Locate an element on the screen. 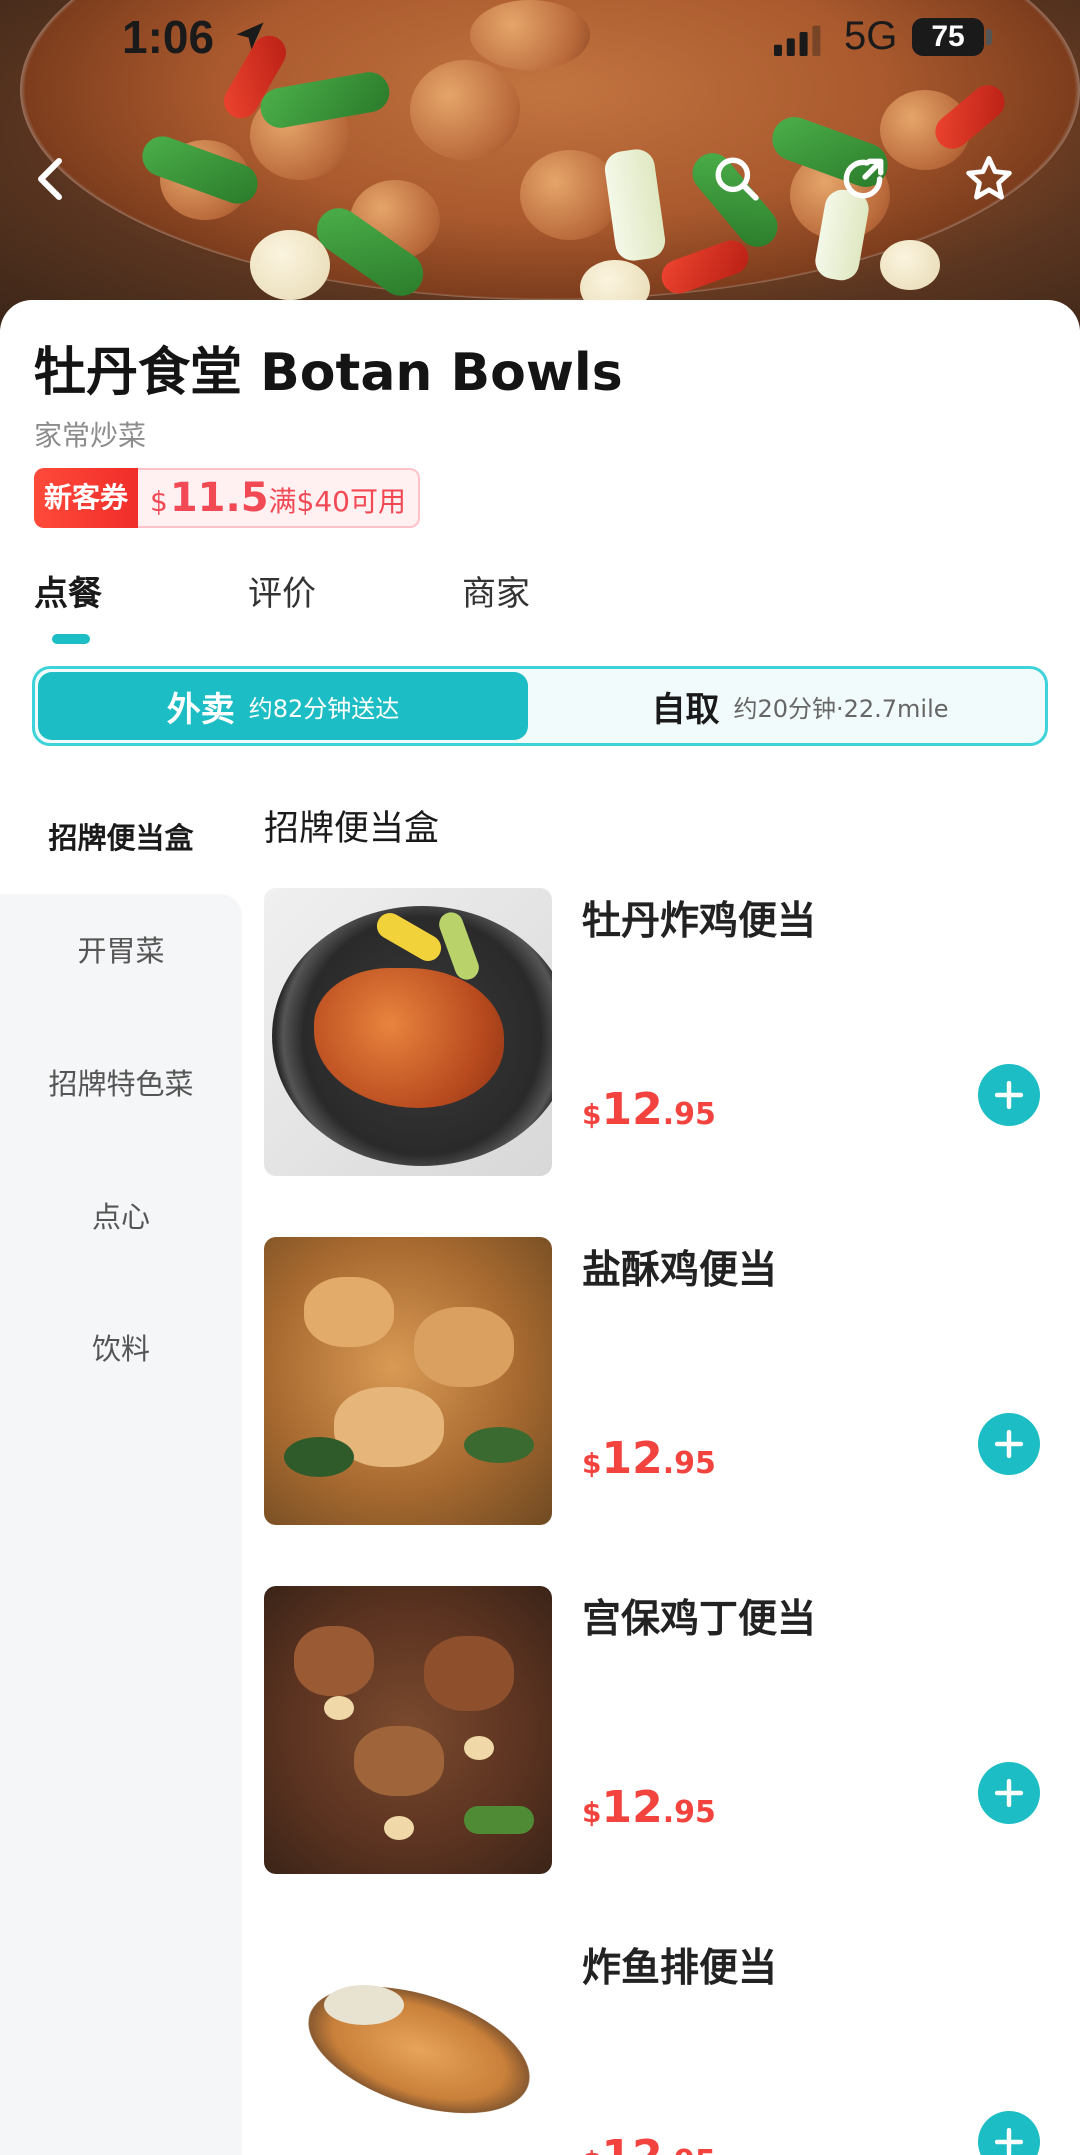 This screenshot has height=2155, width=1080. status-bar: 1:06 5G 75 is located at coordinates (540, 40).